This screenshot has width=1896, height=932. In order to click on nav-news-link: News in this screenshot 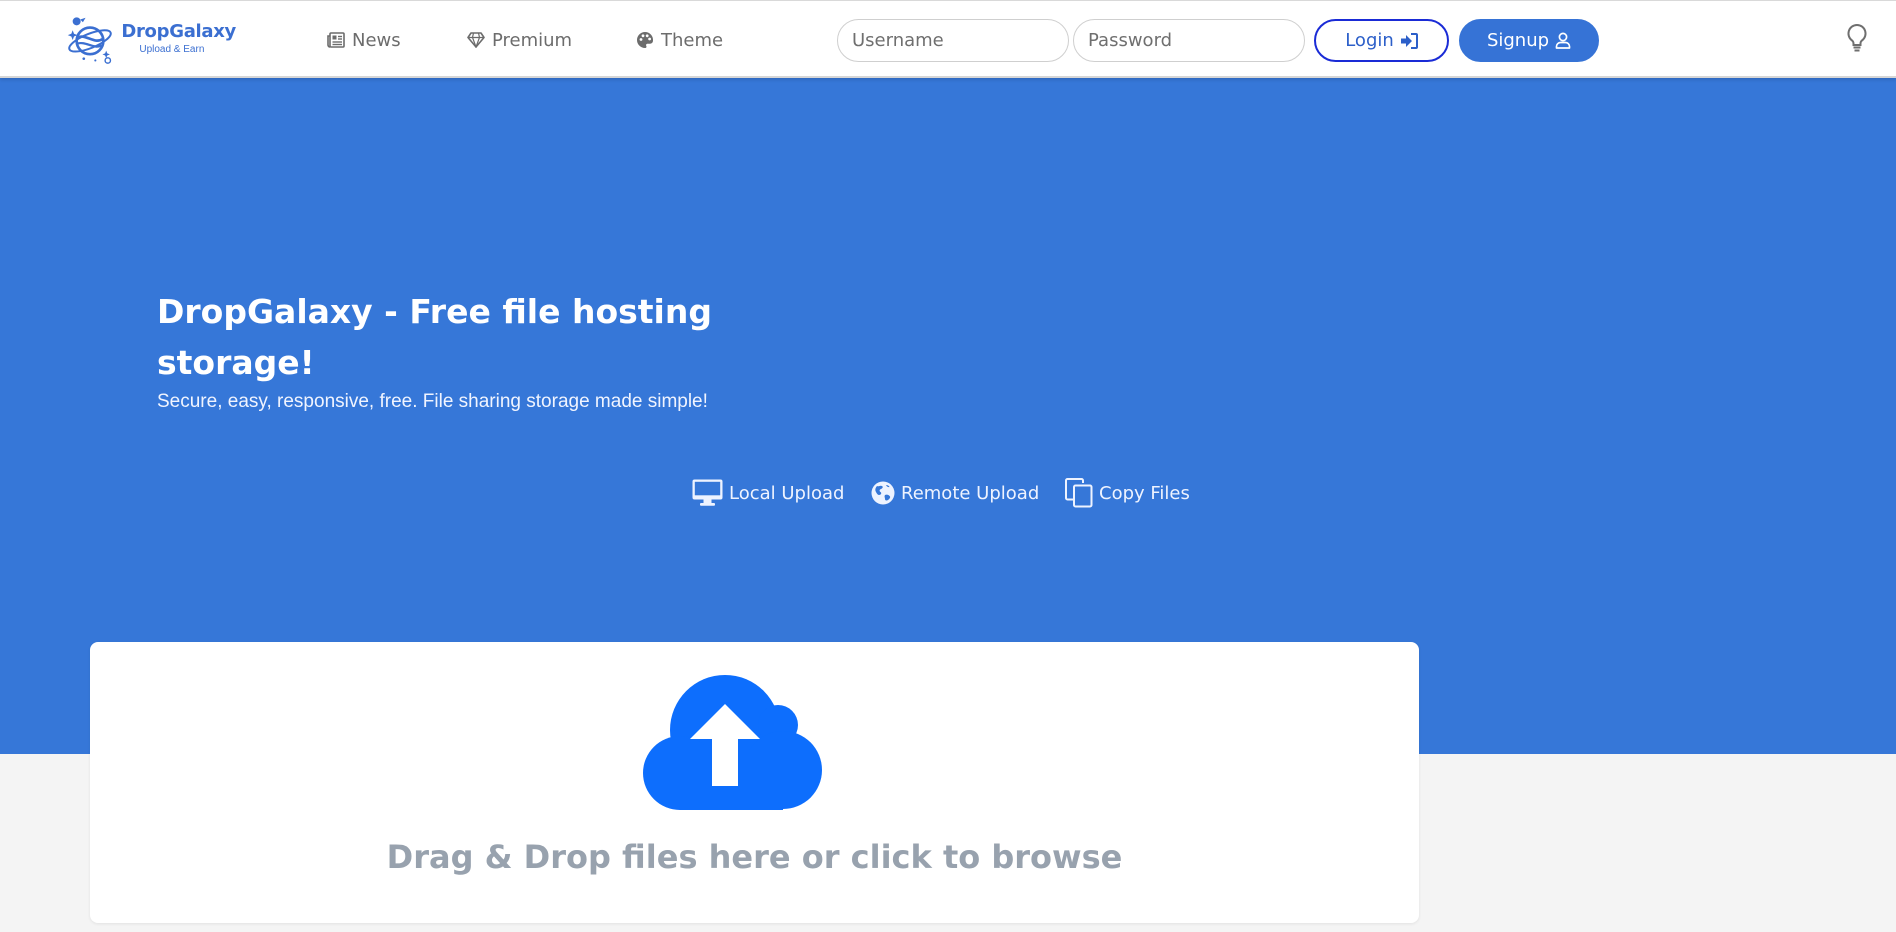, I will do `click(364, 40)`.